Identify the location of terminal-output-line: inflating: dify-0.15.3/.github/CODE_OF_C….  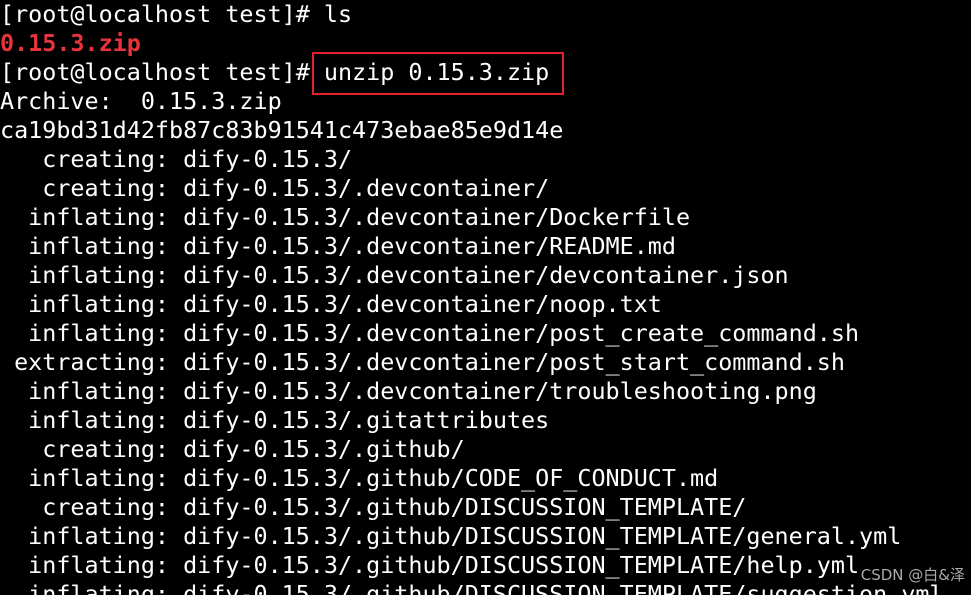
(359, 478).